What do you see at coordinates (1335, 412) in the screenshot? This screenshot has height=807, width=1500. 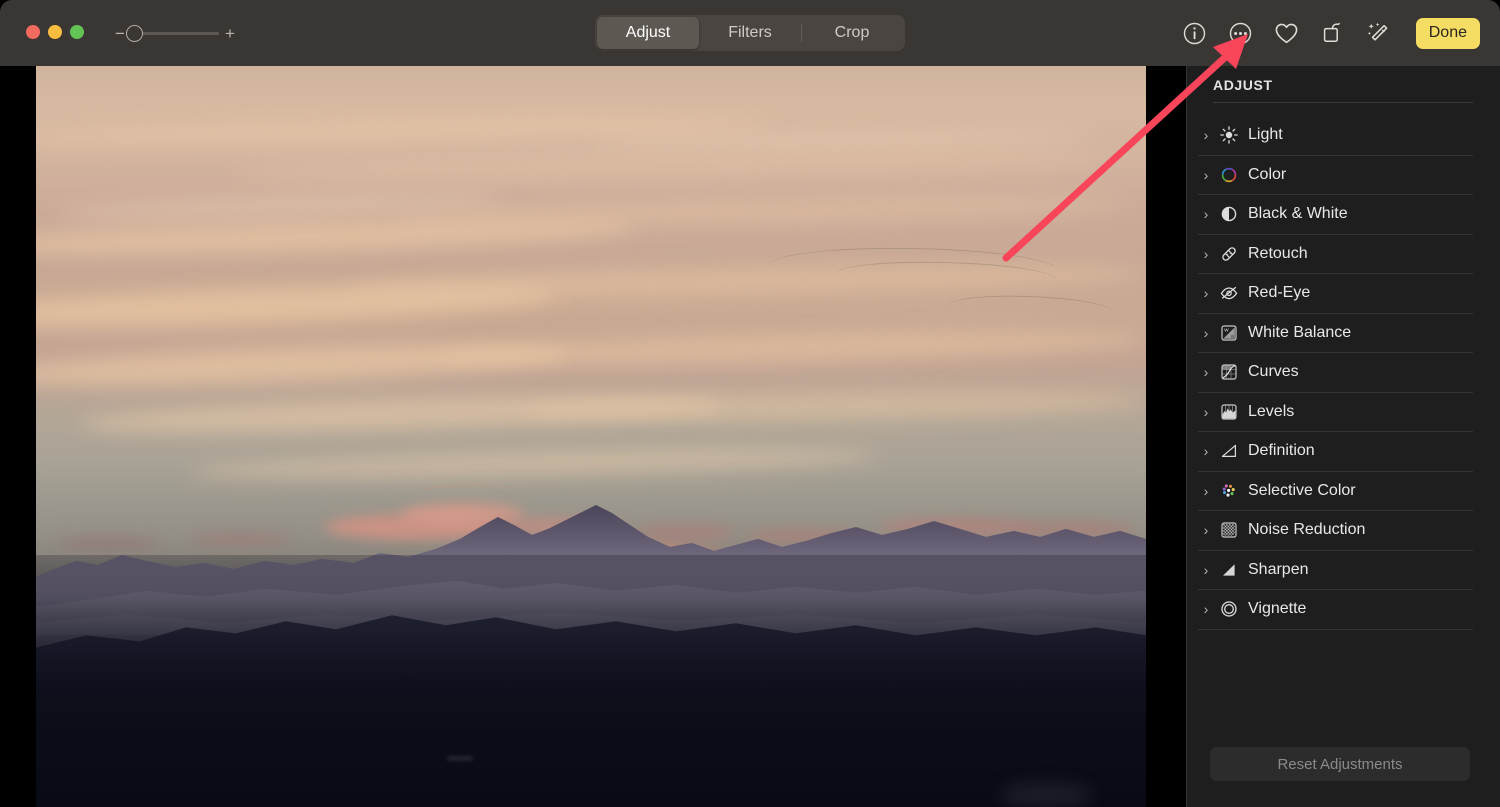 I see `sidebar-item-levels: › Levels` at bounding box center [1335, 412].